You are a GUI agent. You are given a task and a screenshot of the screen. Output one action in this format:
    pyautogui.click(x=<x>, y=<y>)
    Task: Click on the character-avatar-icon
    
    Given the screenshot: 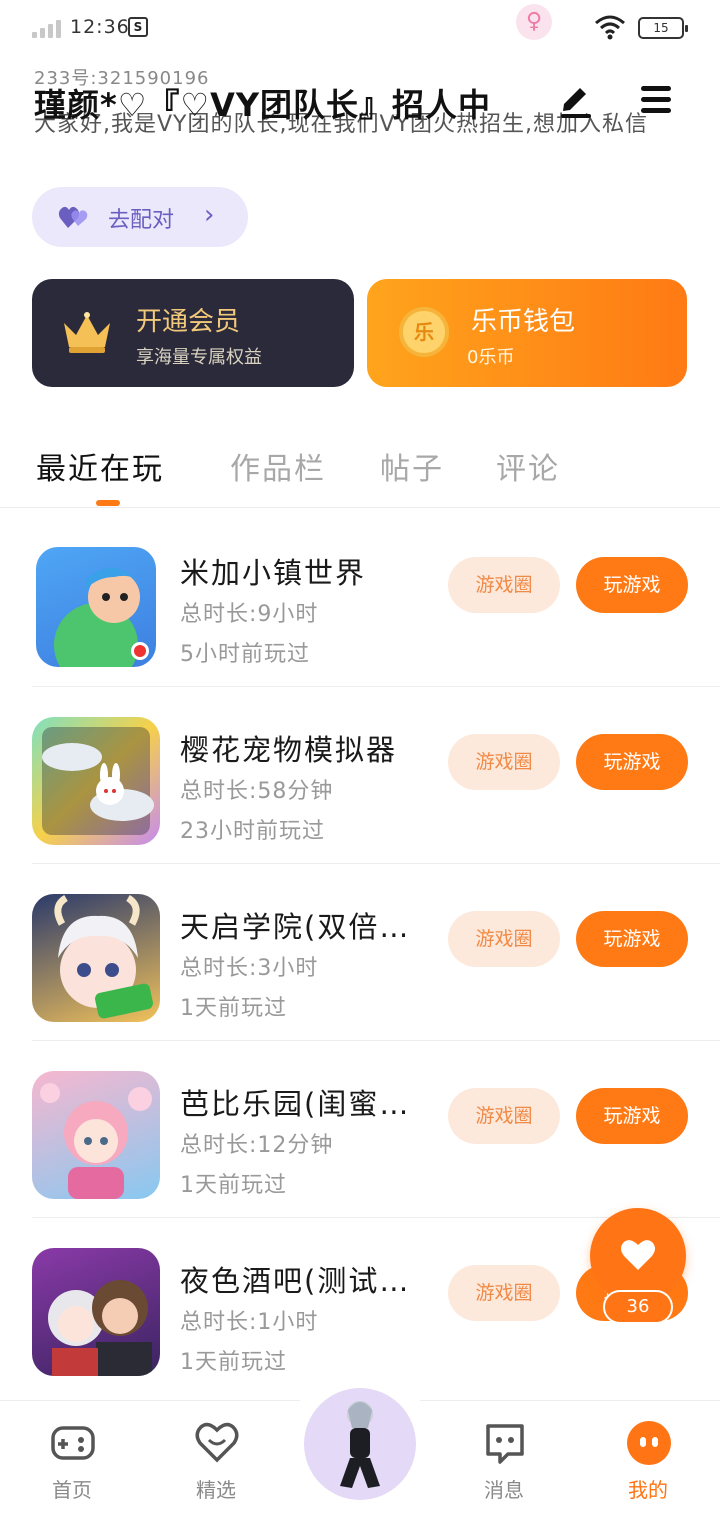 What is the action you would take?
    pyautogui.click(x=360, y=1444)
    